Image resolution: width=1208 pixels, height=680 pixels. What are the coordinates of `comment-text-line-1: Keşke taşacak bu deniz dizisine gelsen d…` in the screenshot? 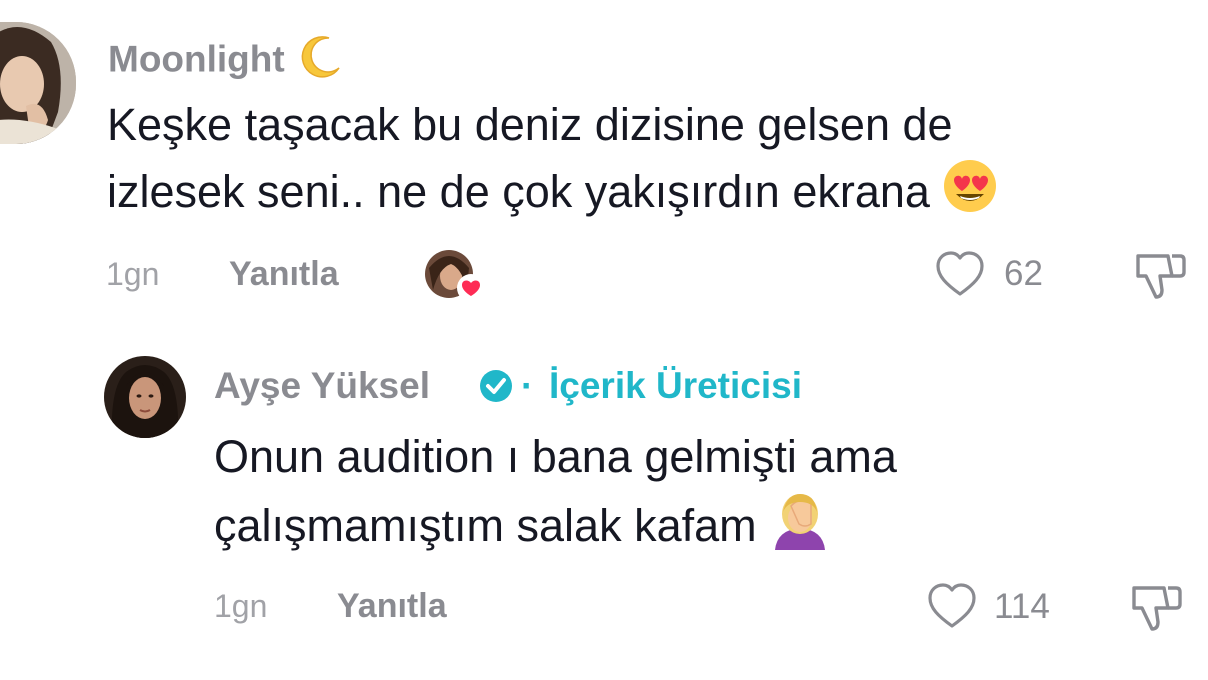 It's located at (530, 124).